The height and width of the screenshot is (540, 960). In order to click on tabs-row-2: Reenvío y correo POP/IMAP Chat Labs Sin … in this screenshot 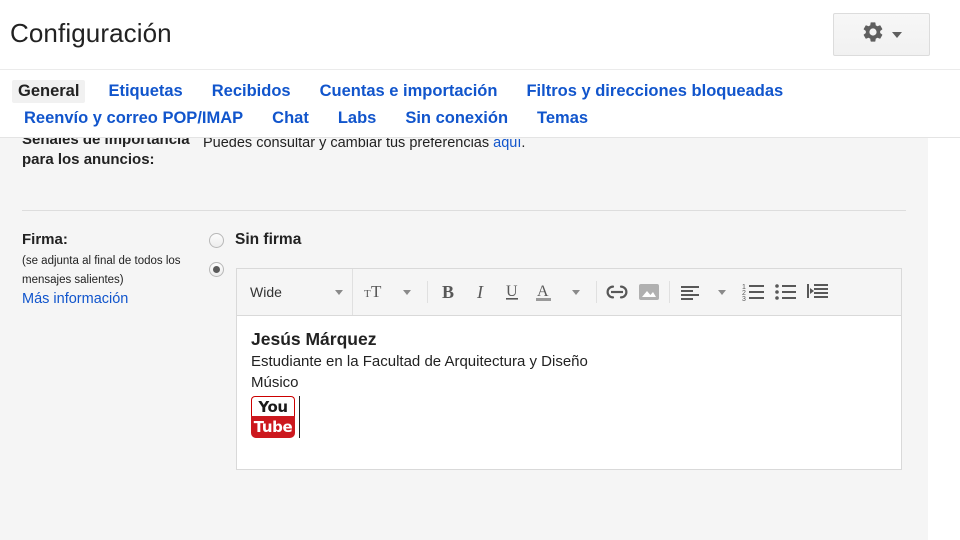, I will do `click(486, 118)`.